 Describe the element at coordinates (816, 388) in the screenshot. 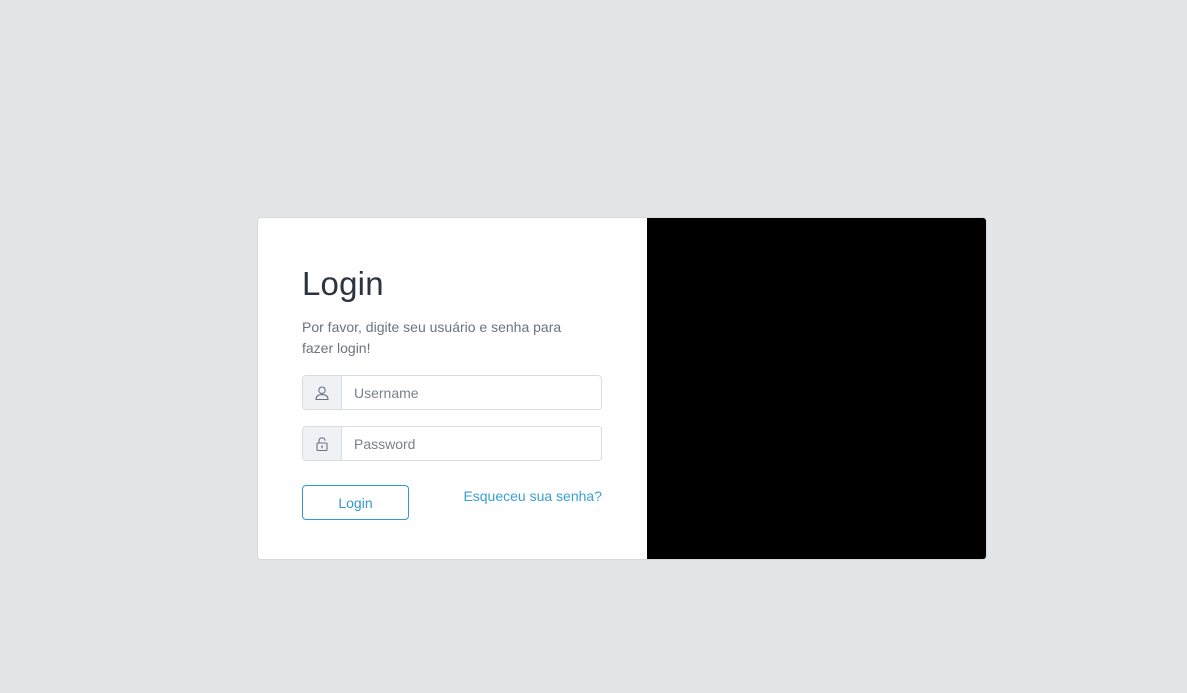

I see `side-panel` at that location.